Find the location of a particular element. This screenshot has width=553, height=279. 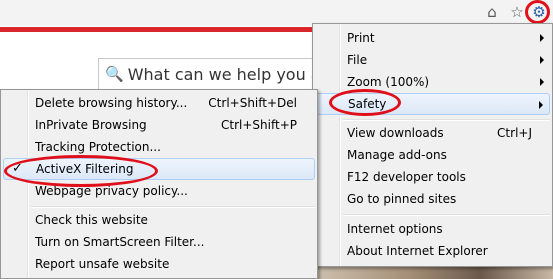

menu-item-shortcut: Ctrl+Shift+P is located at coordinates (259, 125).